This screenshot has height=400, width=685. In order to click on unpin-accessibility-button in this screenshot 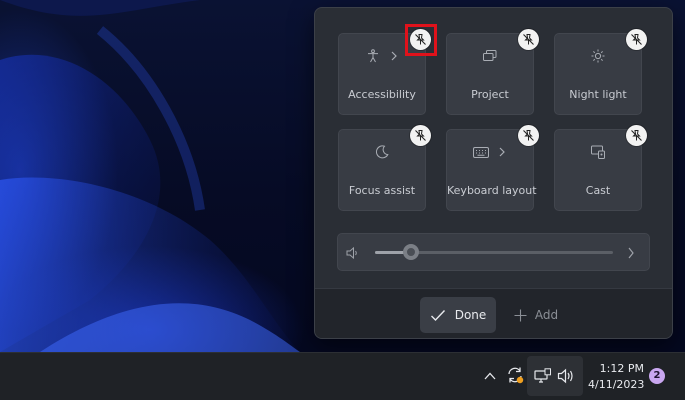, I will do `click(420, 39)`.